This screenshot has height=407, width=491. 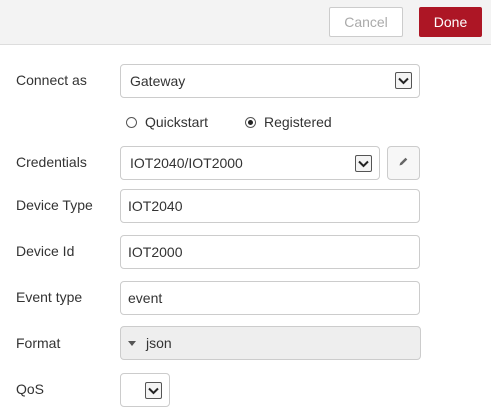 I want to click on format-typed-input: json, so click(x=270, y=343).